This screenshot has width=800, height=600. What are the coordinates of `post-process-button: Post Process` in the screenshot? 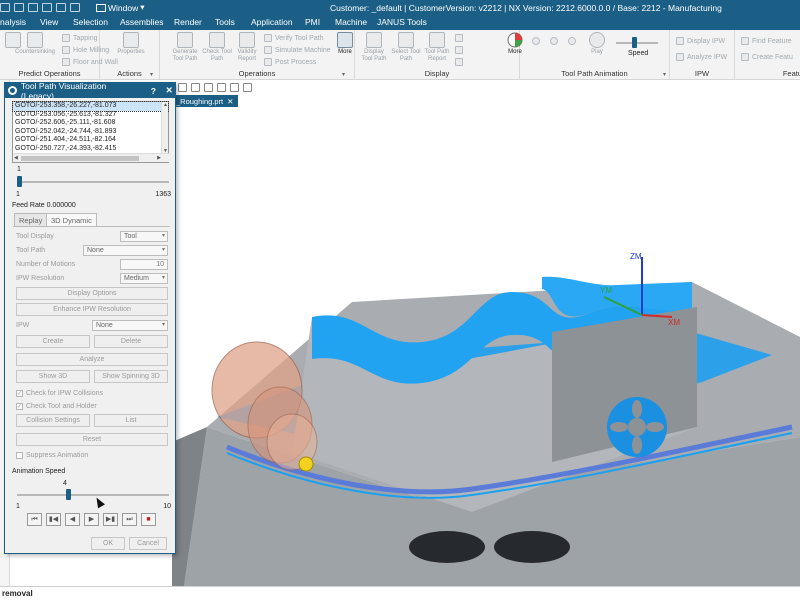 It's located at (290, 62).